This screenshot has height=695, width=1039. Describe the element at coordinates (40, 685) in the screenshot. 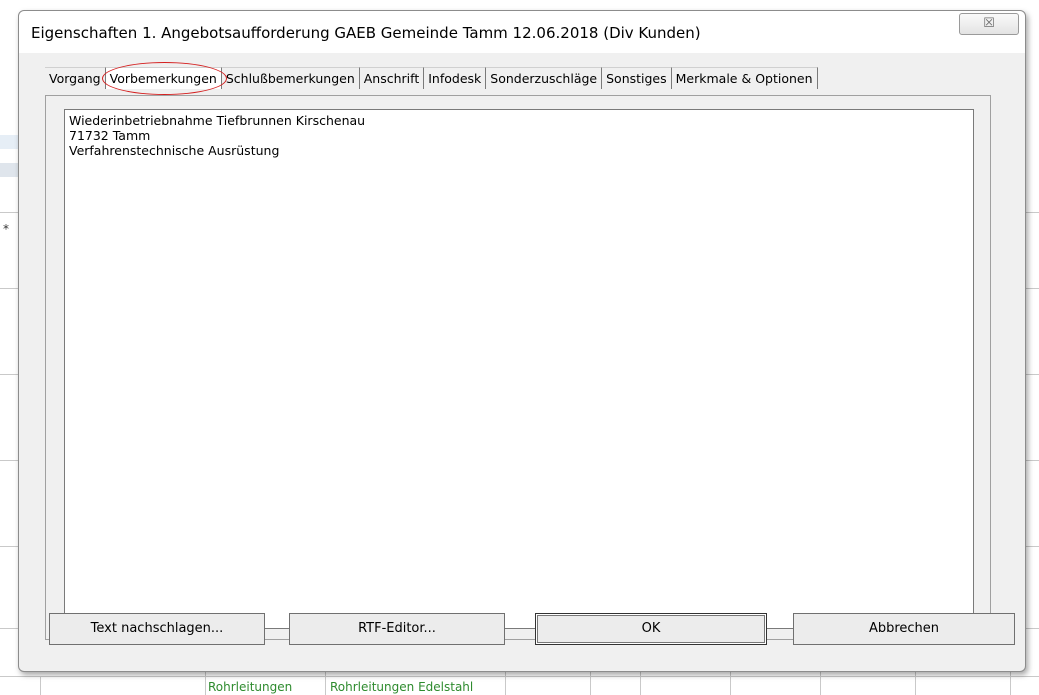

I see `bg-col-line` at that location.